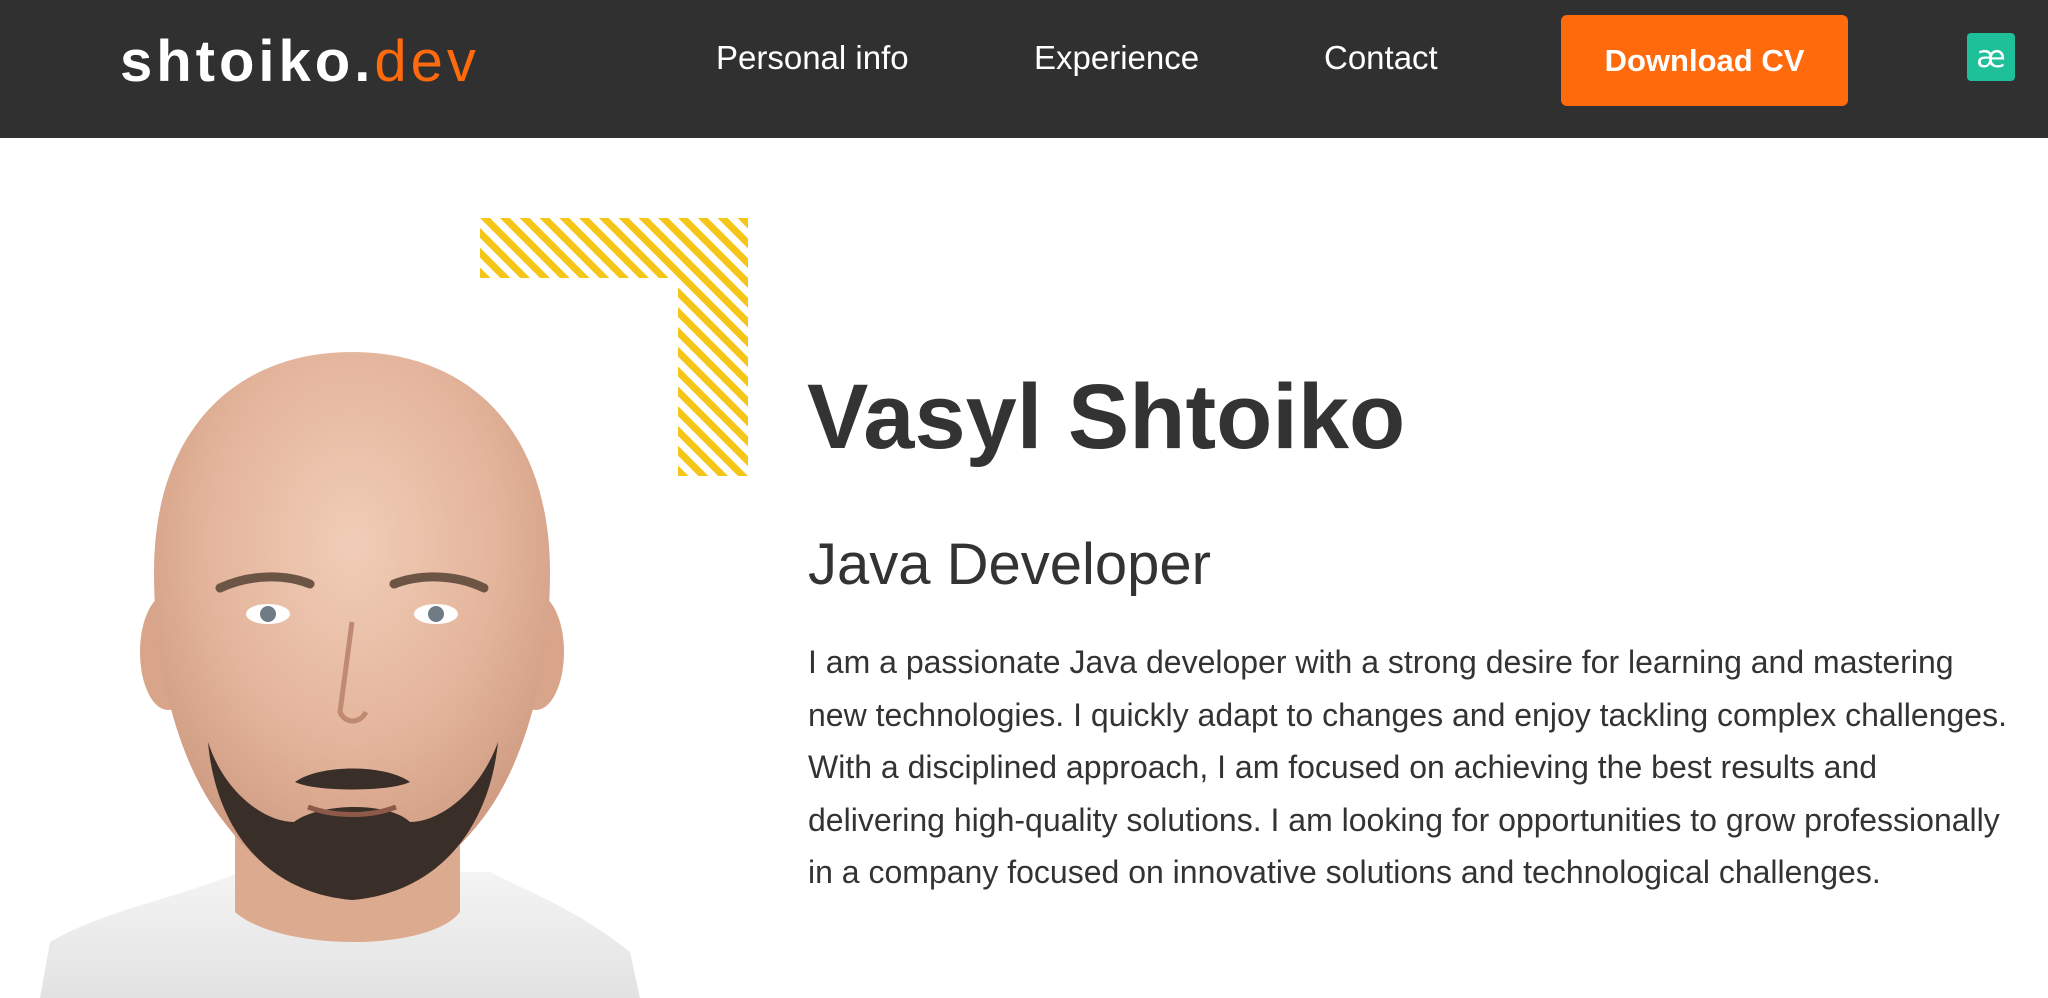 The width and height of the screenshot is (2048, 998). What do you see at coordinates (1704, 60) in the screenshot?
I see `download-cv-button: Download CV` at bounding box center [1704, 60].